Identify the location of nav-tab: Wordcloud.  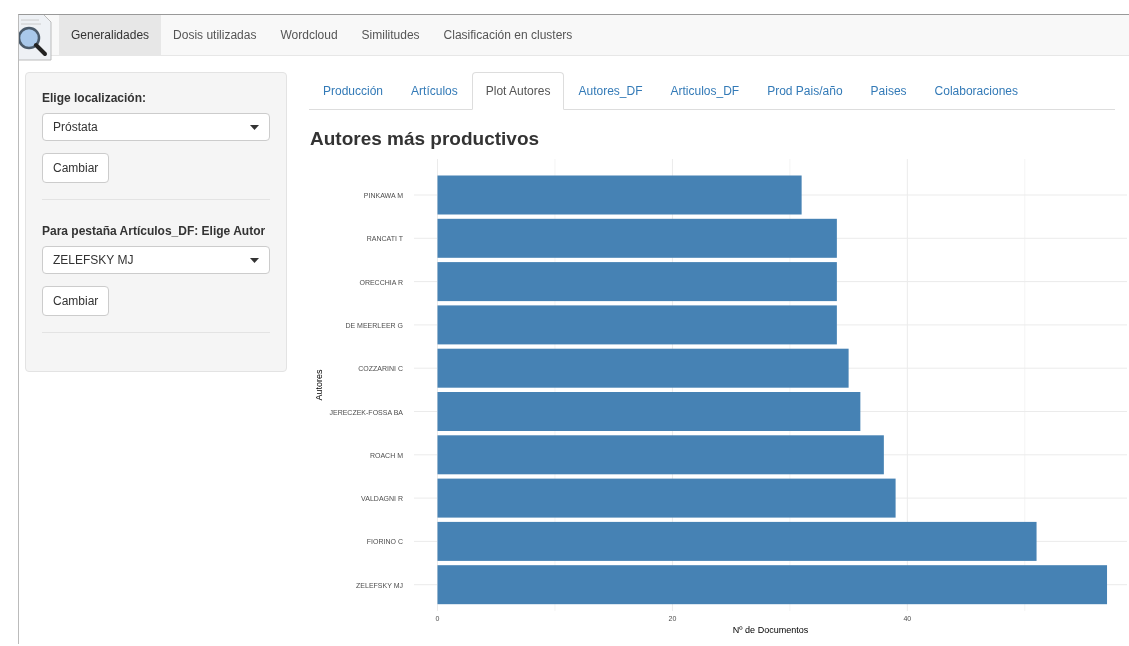
(309, 35).